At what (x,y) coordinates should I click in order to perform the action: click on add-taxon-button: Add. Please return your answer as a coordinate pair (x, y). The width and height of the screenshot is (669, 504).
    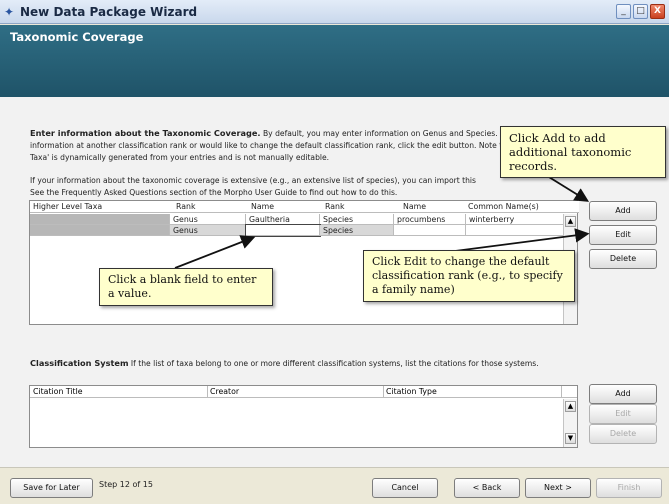
    Looking at the image, I should click on (623, 211).